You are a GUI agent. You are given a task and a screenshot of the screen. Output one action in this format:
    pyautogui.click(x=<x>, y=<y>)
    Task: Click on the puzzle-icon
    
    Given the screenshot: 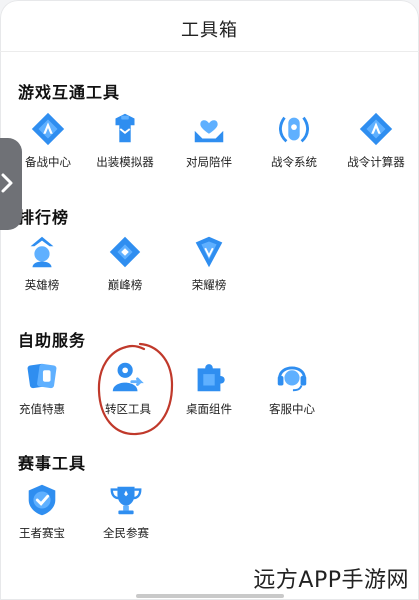 What is the action you would take?
    pyautogui.click(x=209, y=376)
    